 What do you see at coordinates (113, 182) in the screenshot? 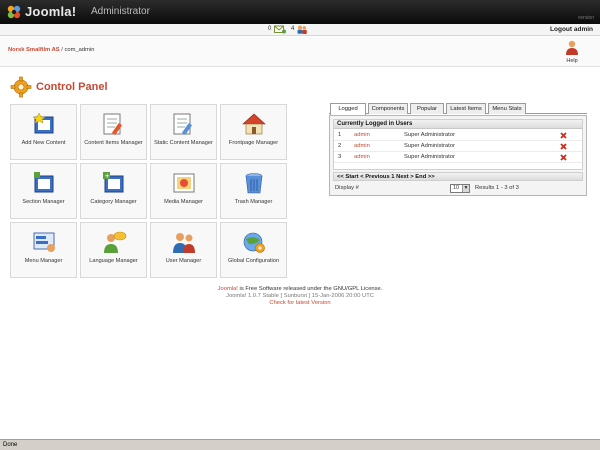
I see `category-icon: +` at bounding box center [113, 182].